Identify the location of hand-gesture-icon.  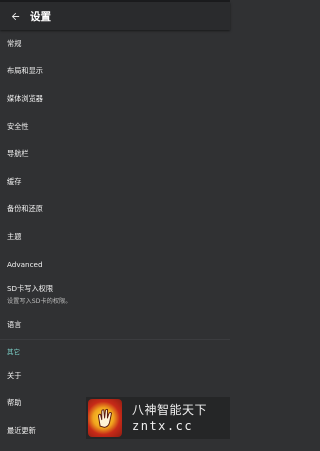
(105, 418).